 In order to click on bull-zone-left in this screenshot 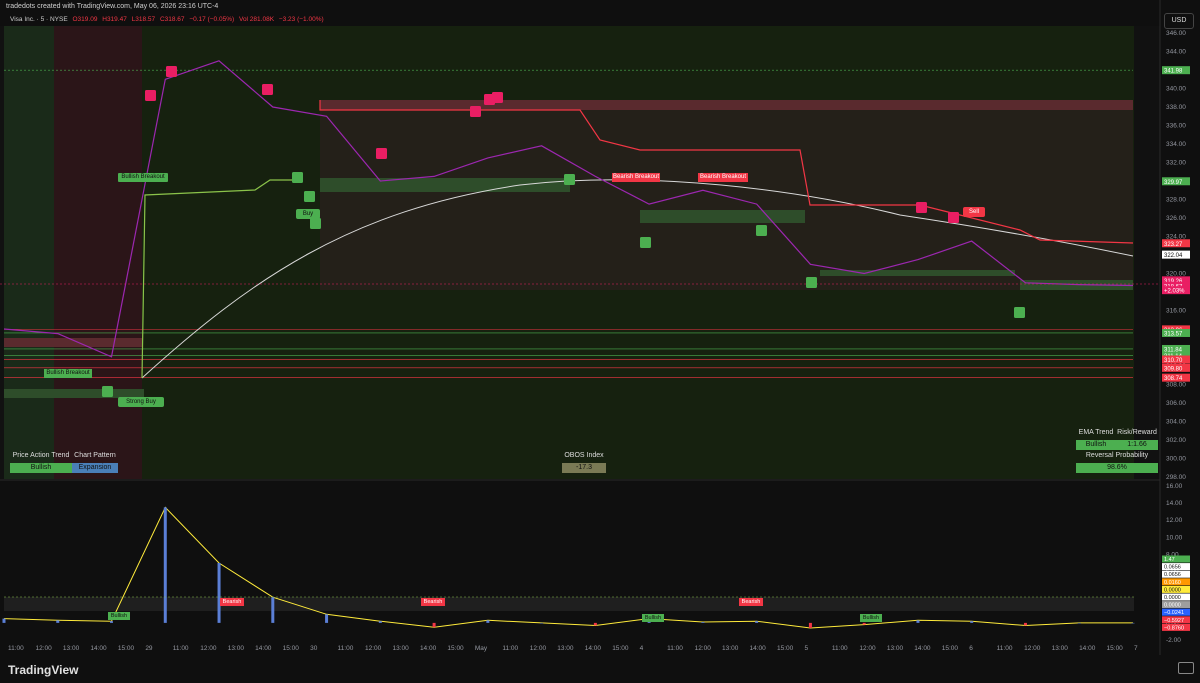, I will do `click(29, 252)`.